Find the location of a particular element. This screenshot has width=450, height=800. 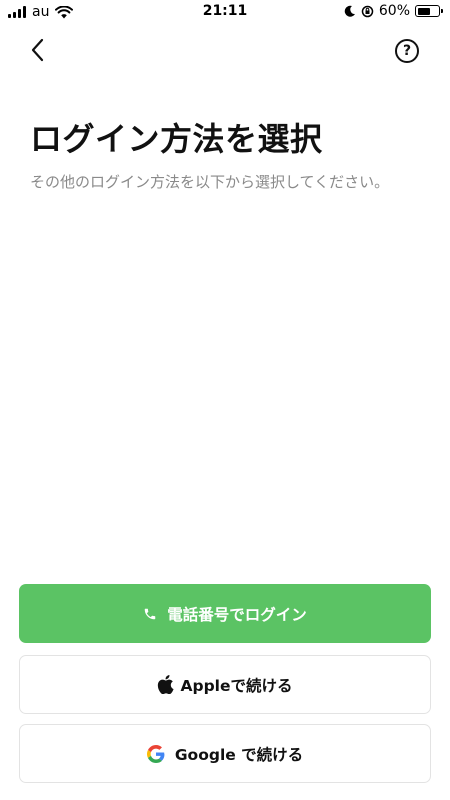

phone-login-button: 電話番号でログイン is located at coordinates (225, 613).